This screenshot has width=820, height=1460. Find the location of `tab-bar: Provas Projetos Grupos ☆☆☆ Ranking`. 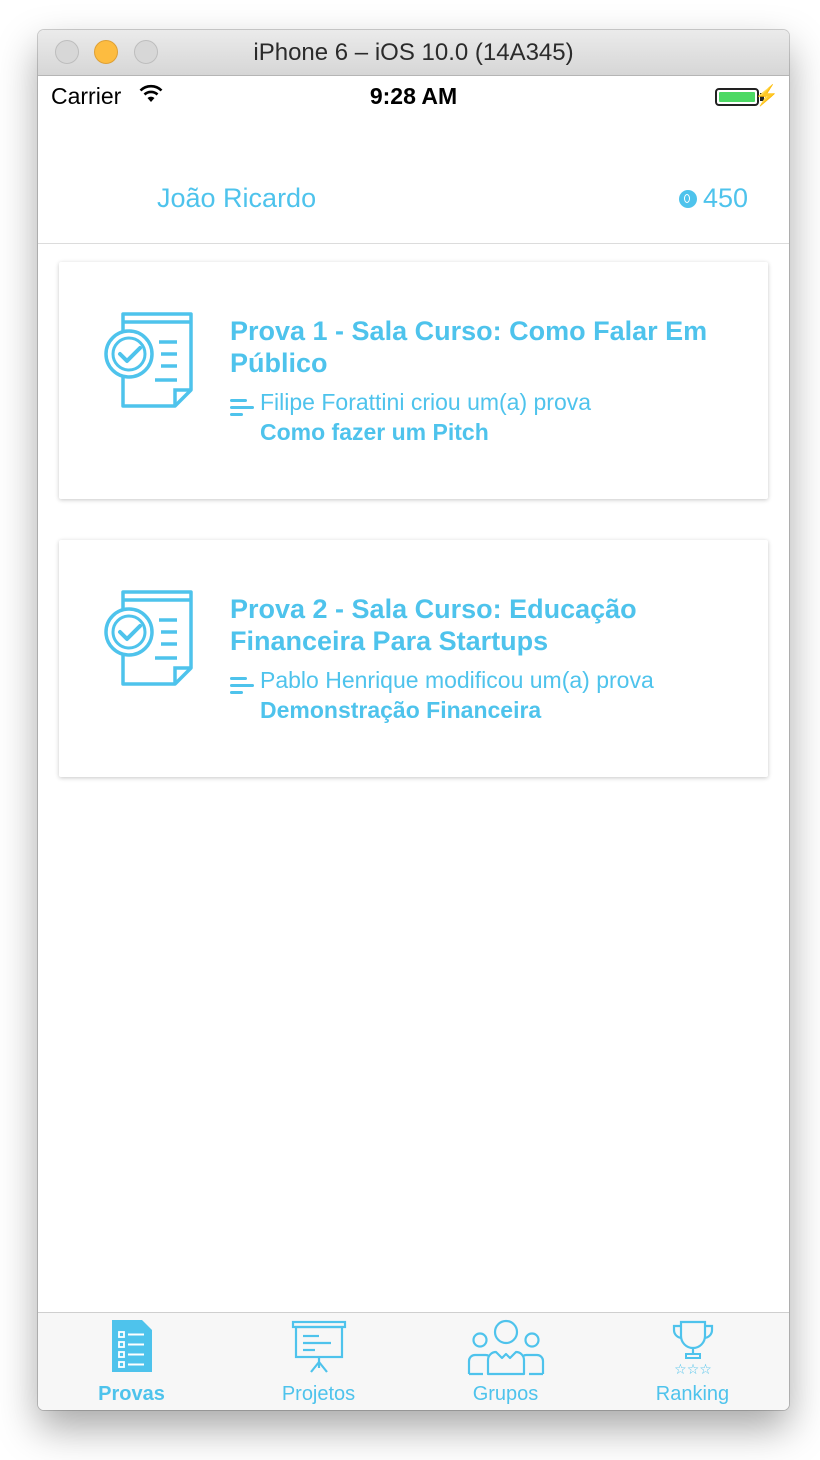

tab-bar: Provas Projetos Grupos ☆☆☆ Ranking is located at coordinates (413, 1361).